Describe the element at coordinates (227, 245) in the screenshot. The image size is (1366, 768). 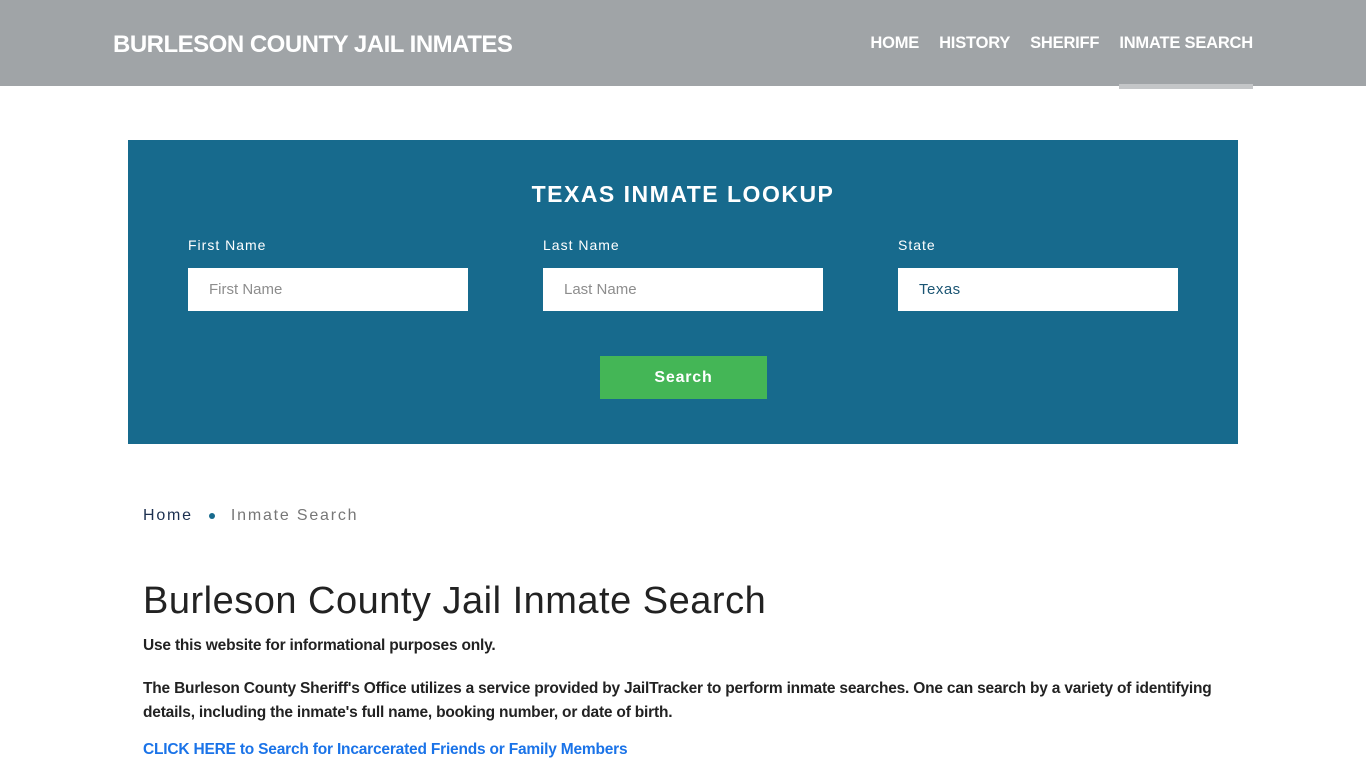
I see `first-name-label: First Name` at that location.